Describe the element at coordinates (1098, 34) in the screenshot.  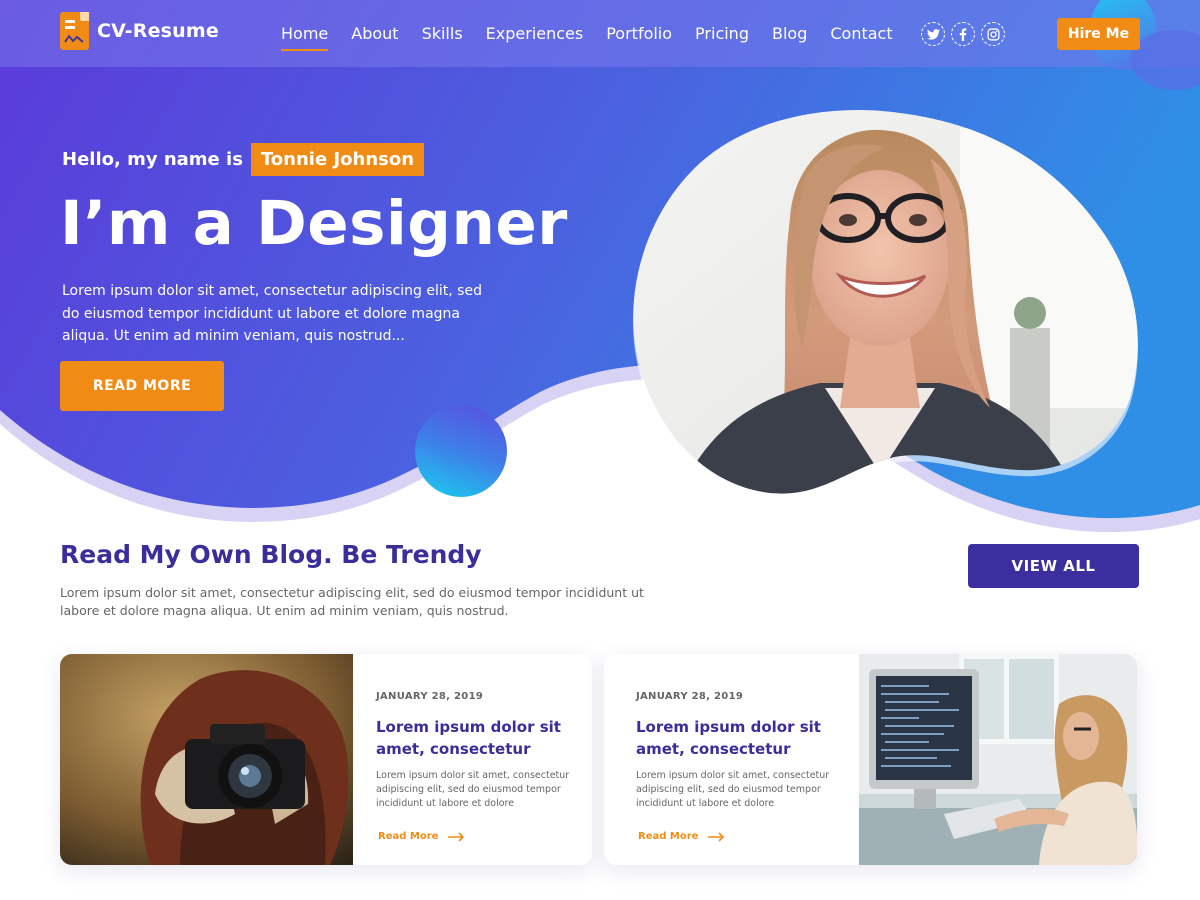
I see `hire-me-button: Hire Me` at that location.